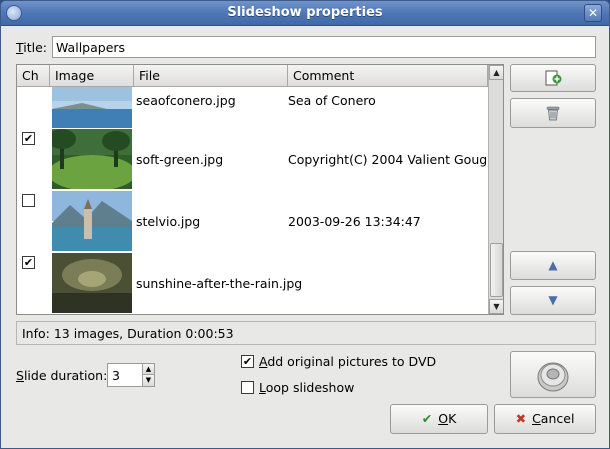 The height and width of the screenshot is (449, 610). What do you see at coordinates (262, 387) in the screenshot?
I see `loop-mnemonic: L` at bounding box center [262, 387].